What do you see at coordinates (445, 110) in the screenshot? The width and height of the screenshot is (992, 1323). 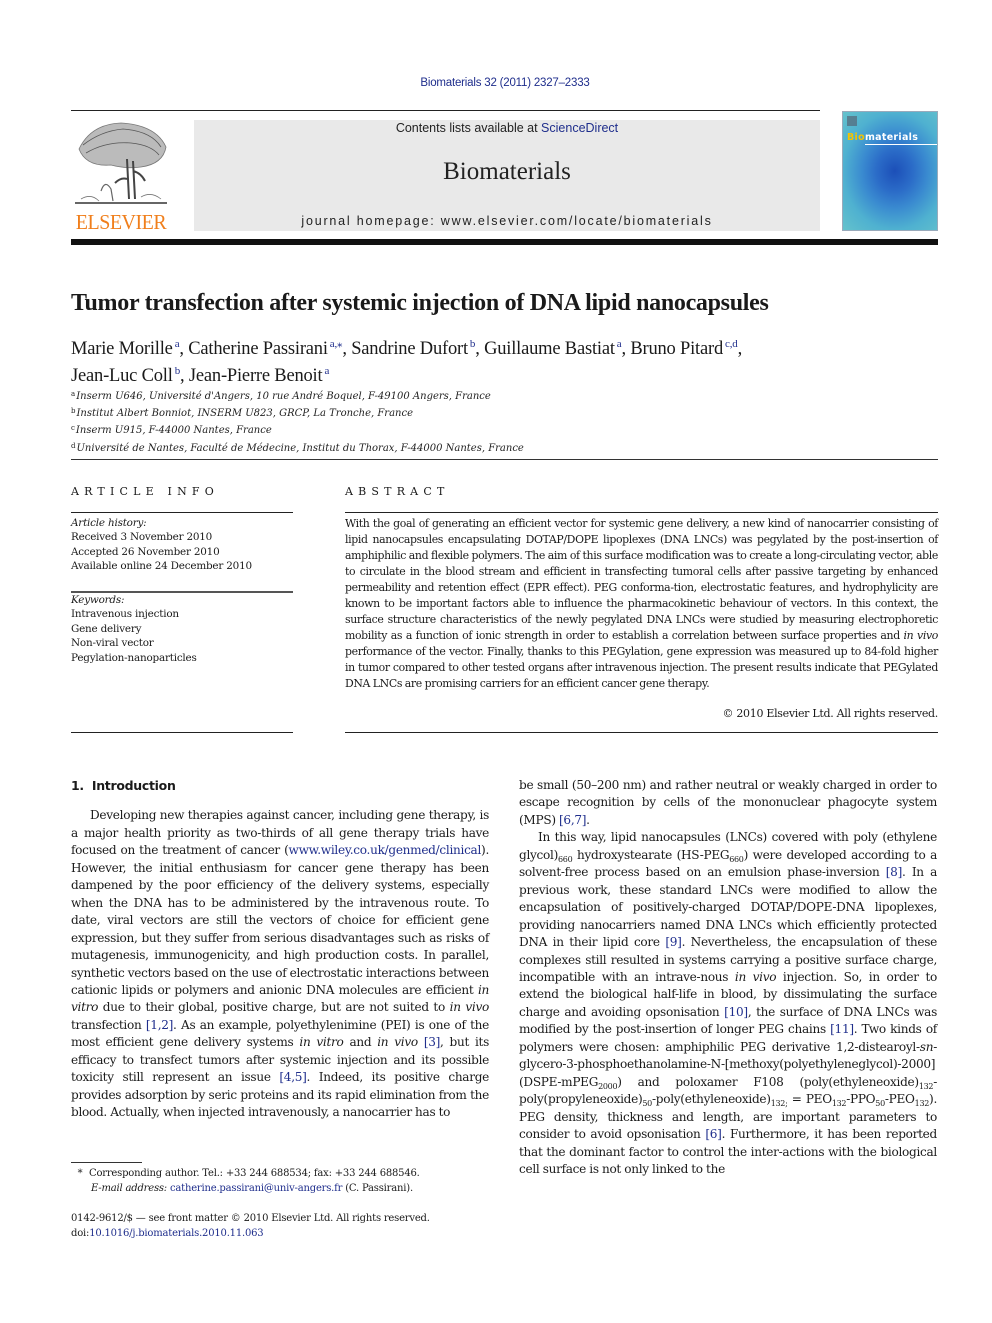 I see `header-rule` at bounding box center [445, 110].